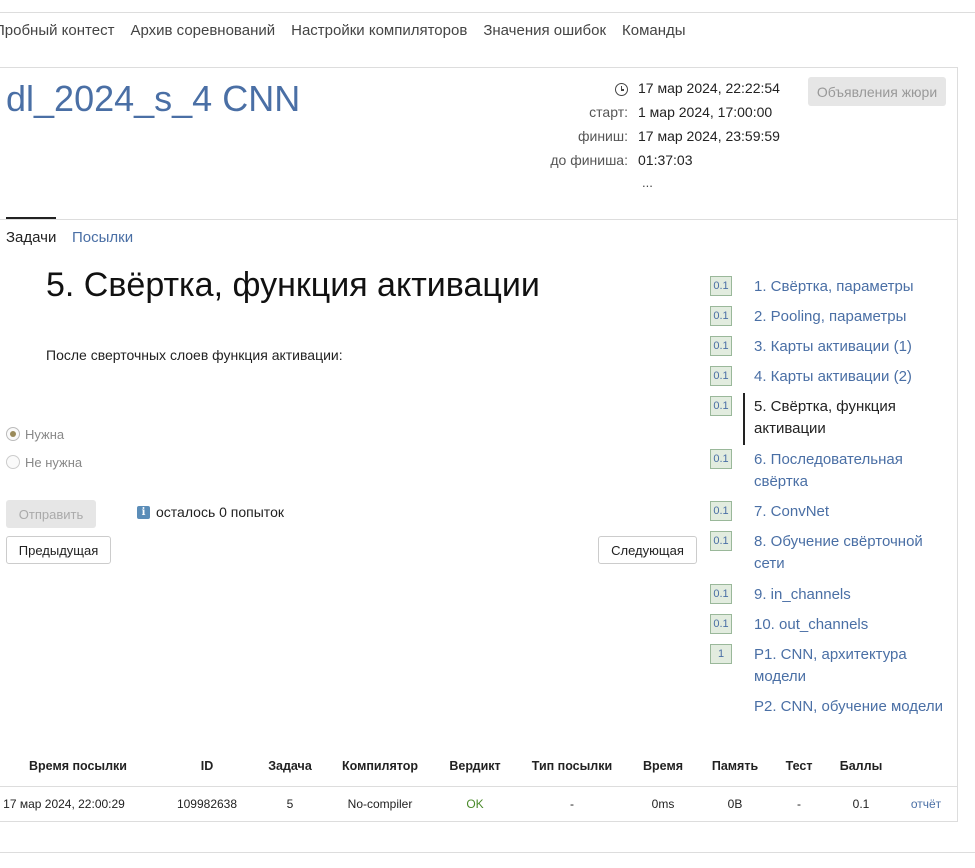 The height and width of the screenshot is (868, 975). Describe the element at coordinates (153, 98) in the screenshot. I see `contest-title: dl_2024_s_4 CNN` at that location.